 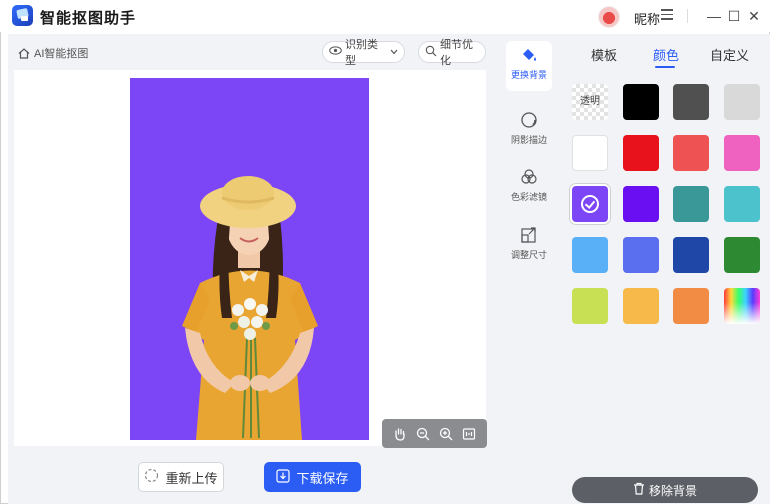 What do you see at coordinates (528, 75) in the screenshot?
I see `tool-label: 更换背景` at bounding box center [528, 75].